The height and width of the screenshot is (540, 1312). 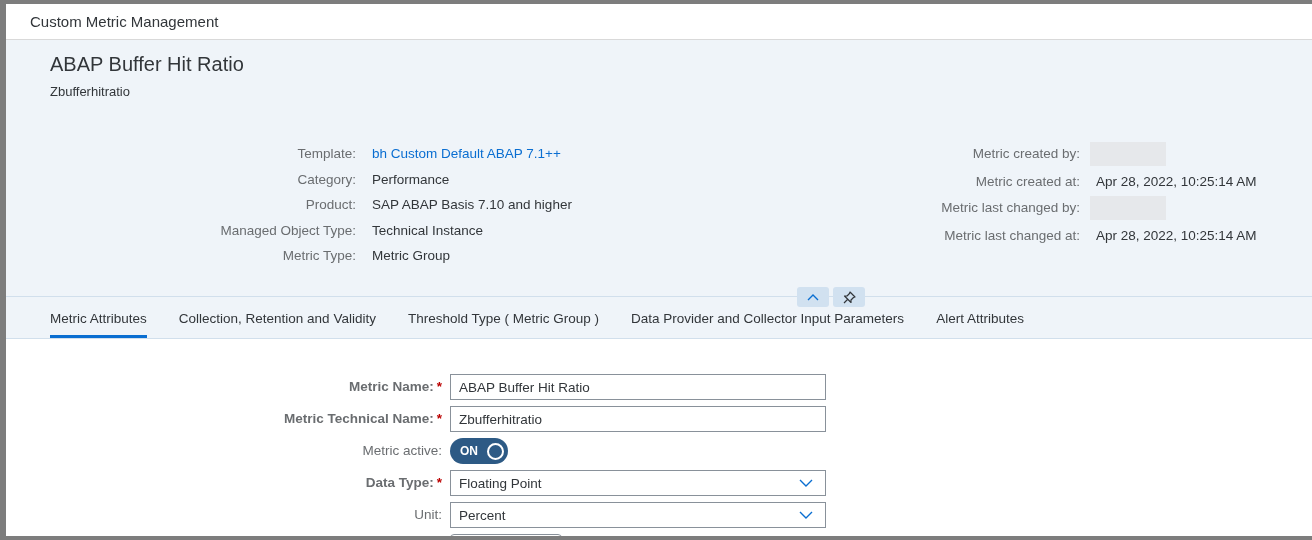 I want to click on object-subtitle: Zbufferhitratio, so click(x=90, y=91).